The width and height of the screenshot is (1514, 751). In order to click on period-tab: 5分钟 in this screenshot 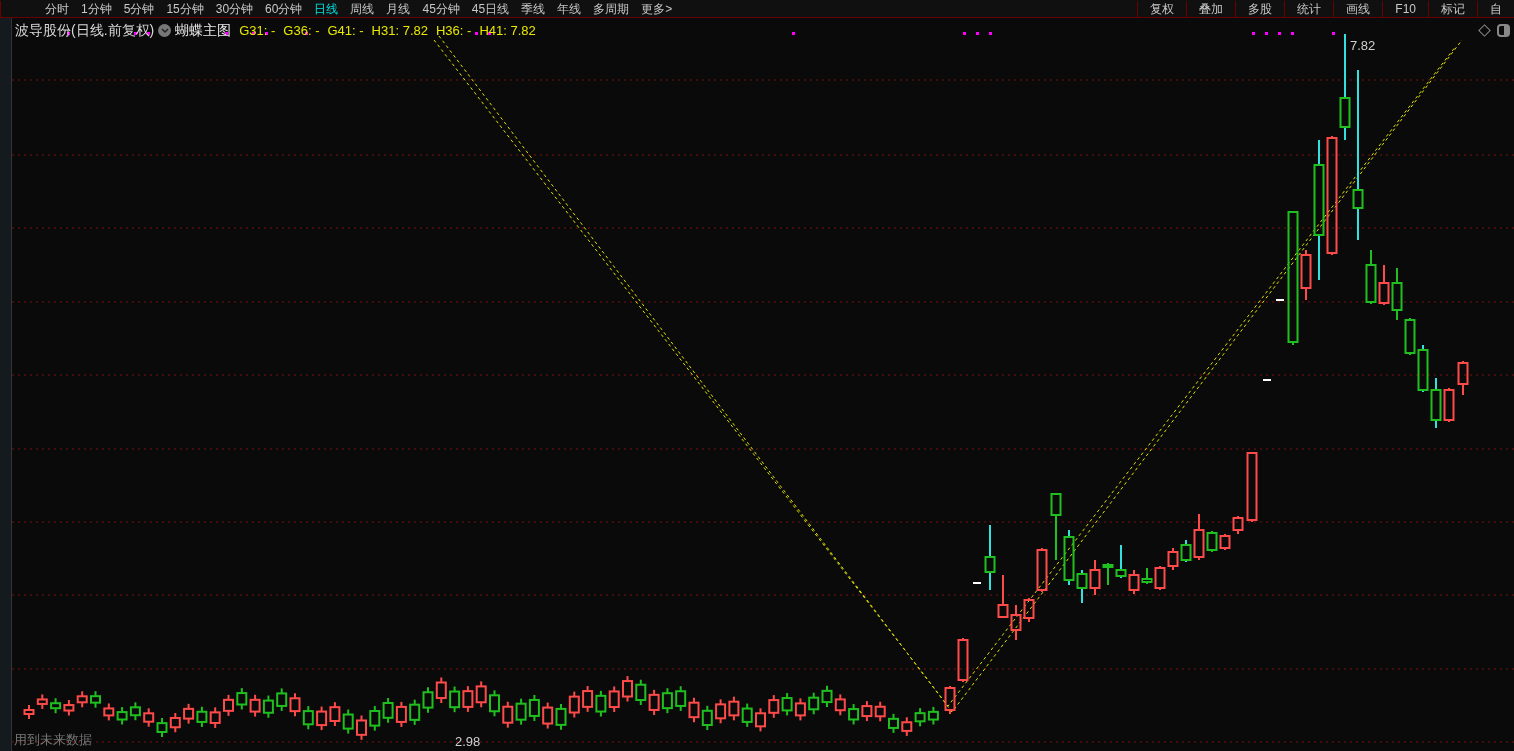, I will do `click(139, 9)`.